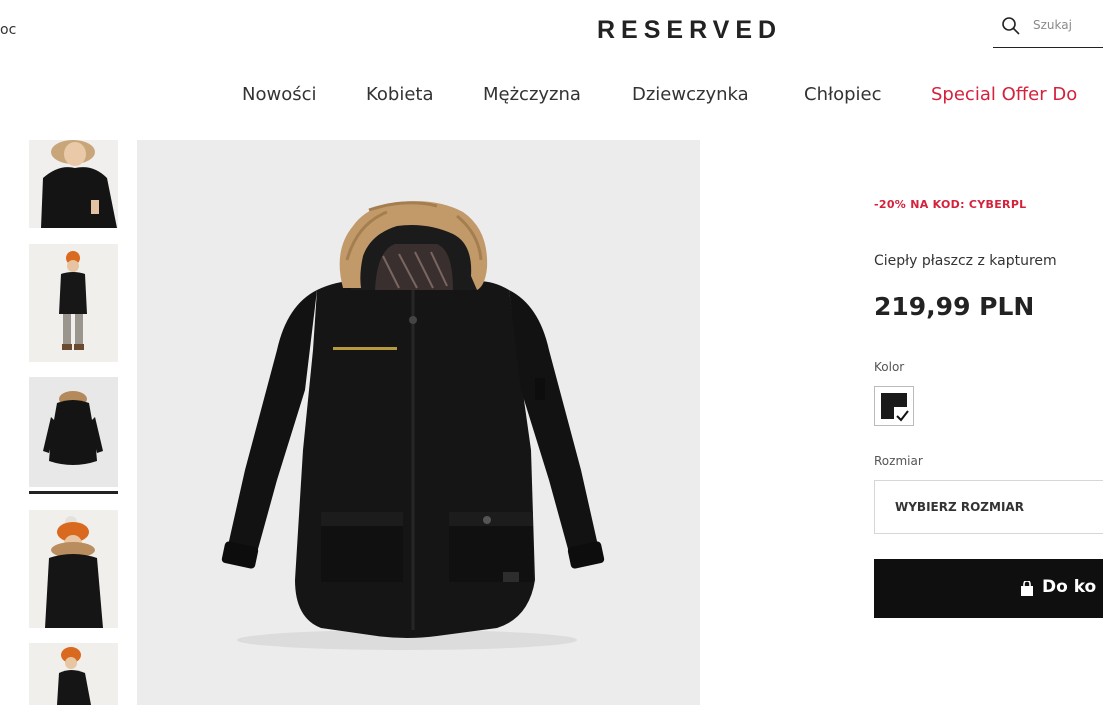  I want to click on color-label: Kolor, so click(889, 367).